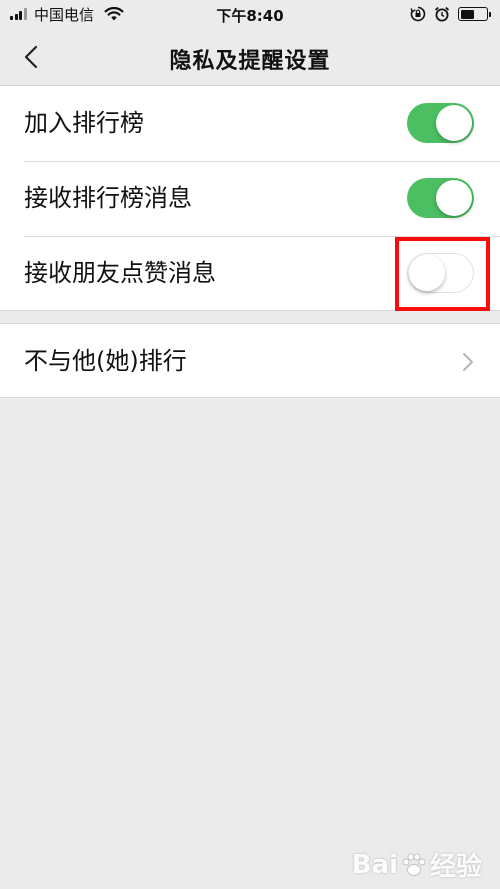  I want to click on setting-row-friend-likes: 接收朋友点赞消息, so click(250, 273).